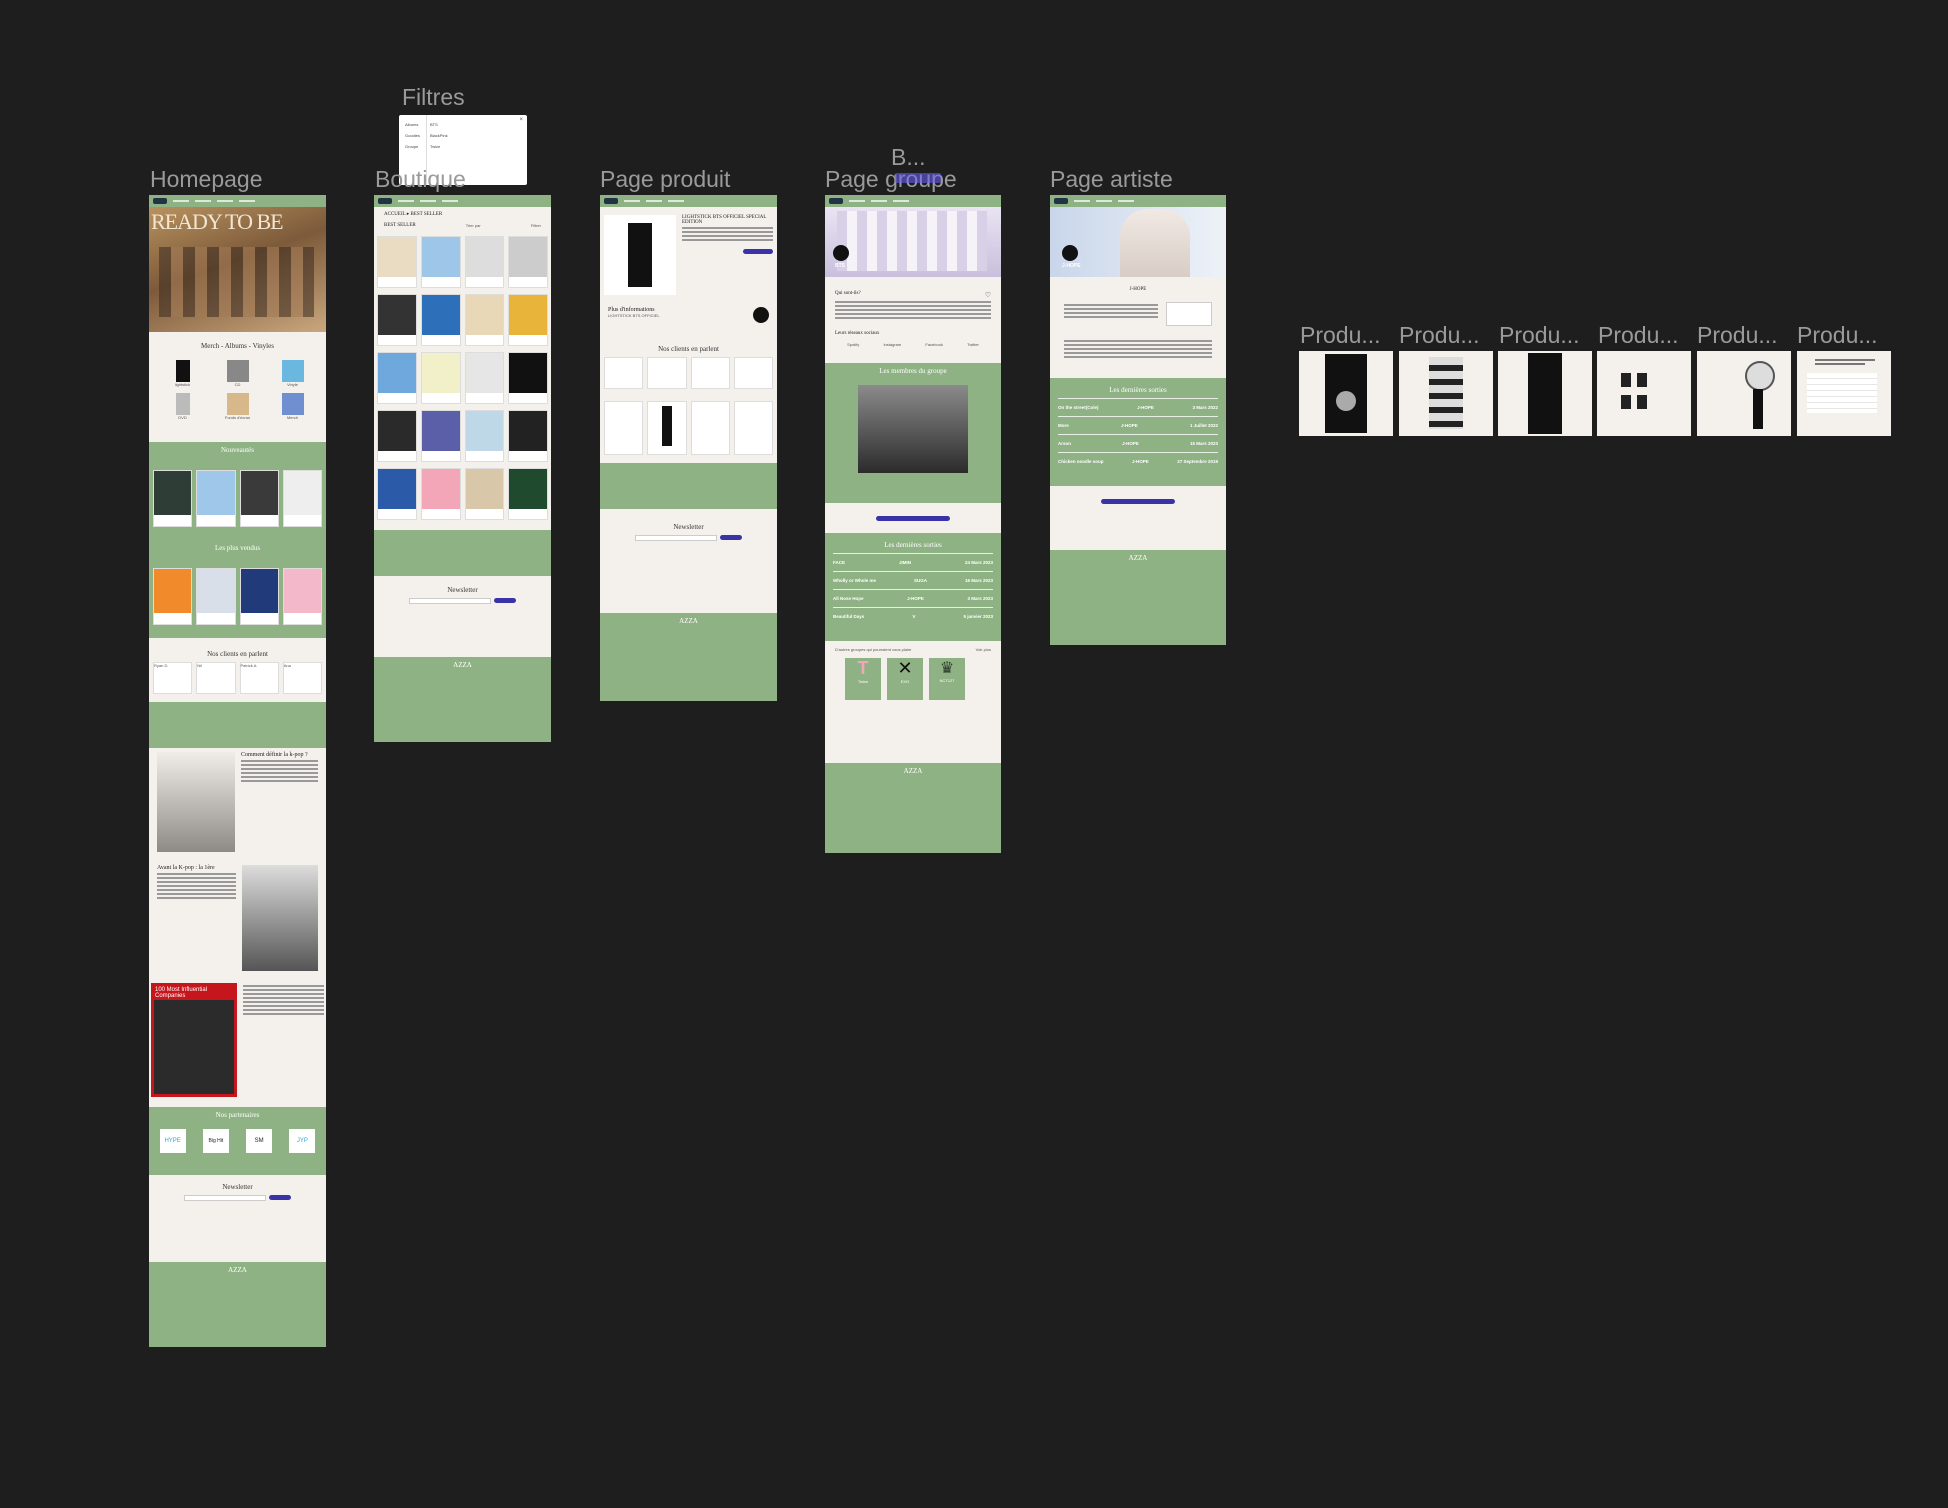 The image size is (1948, 1508). Describe the element at coordinates (640, 255) in the screenshot. I see `product-image` at that location.